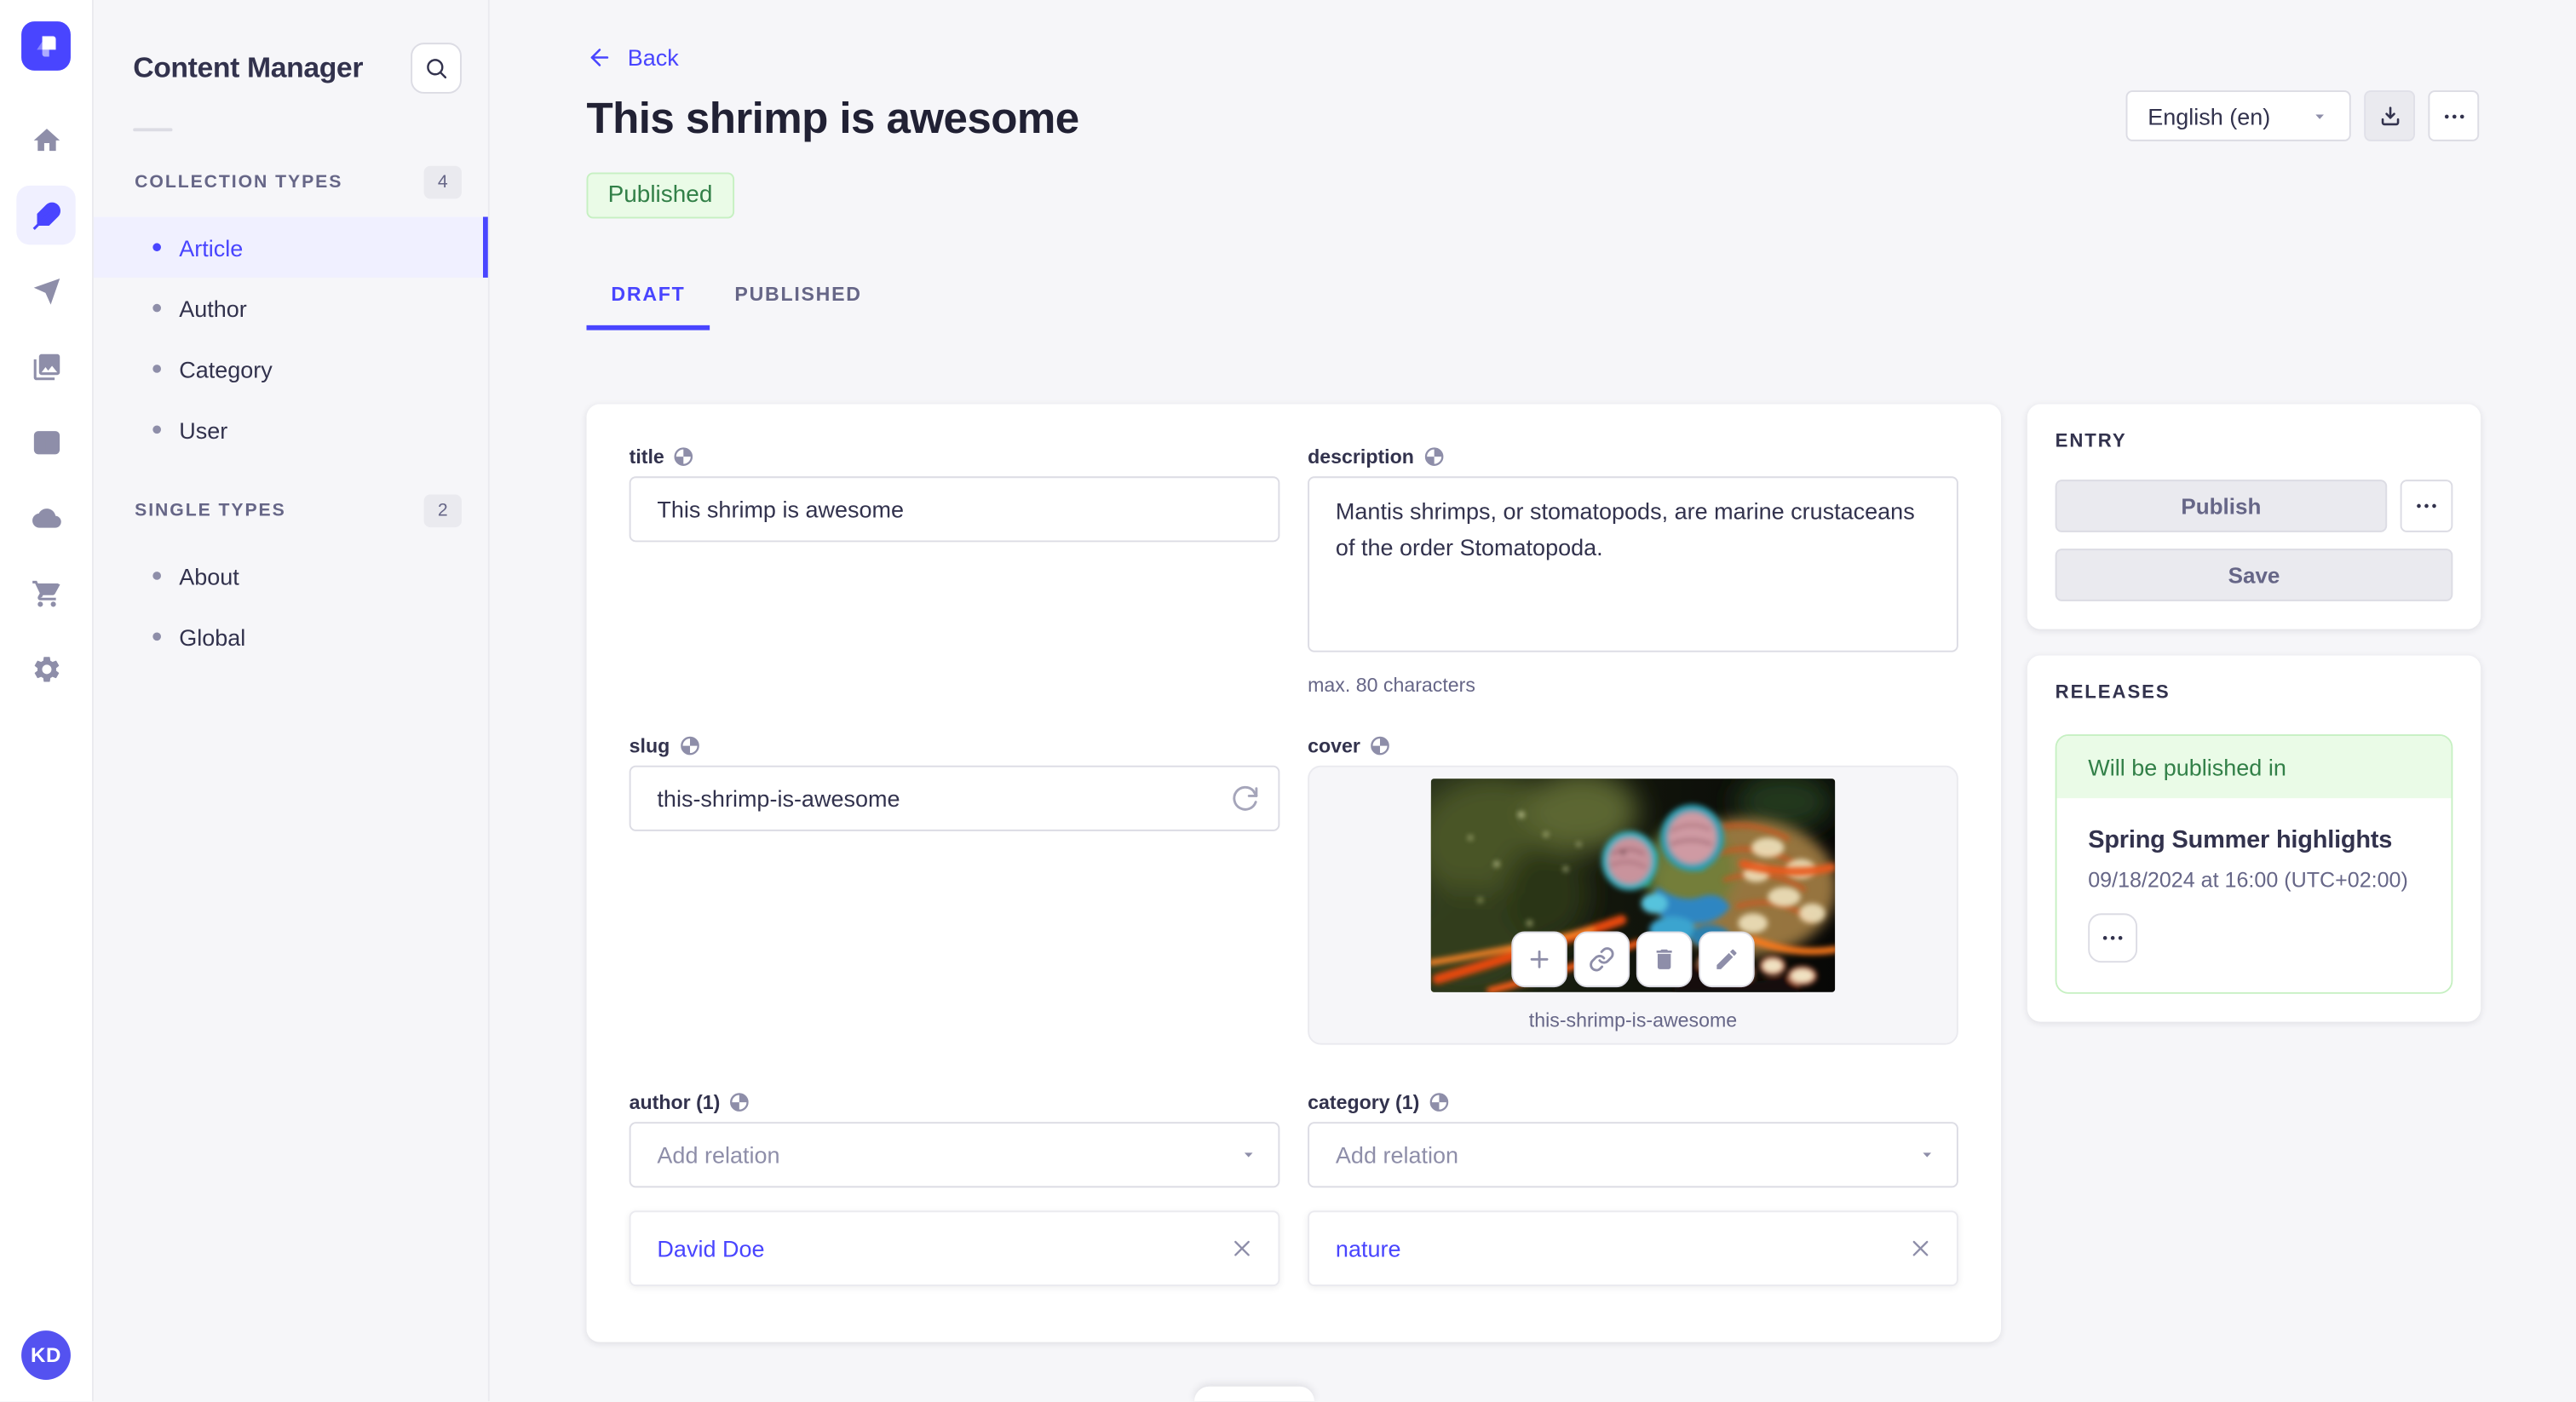 The height and width of the screenshot is (1402, 2576). What do you see at coordinates (46, 365) in the screenshot?
I see `media-library-icon` at bounding box center [46, 365].